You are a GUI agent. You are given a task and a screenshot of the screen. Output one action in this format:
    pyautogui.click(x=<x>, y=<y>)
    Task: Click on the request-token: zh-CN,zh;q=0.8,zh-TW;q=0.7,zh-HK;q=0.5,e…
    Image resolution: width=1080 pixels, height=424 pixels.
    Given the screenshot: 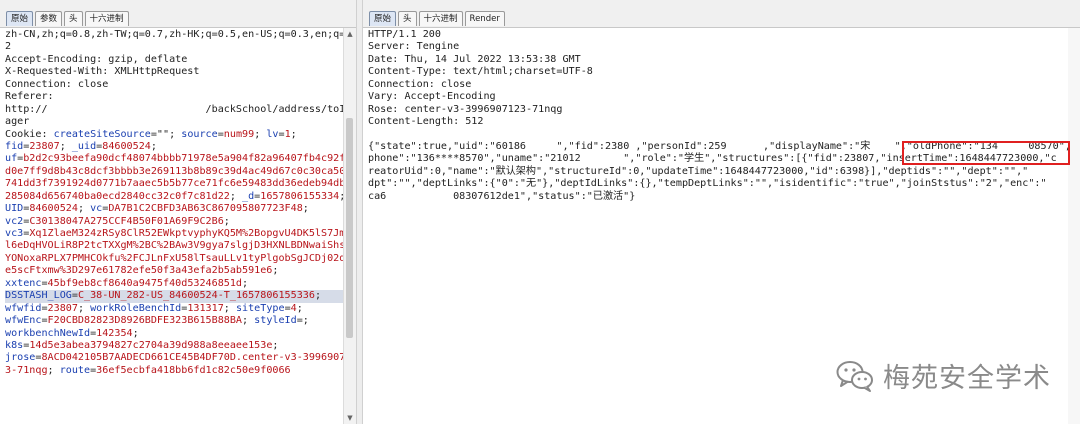 What is the action you would take?
    pyautogui.click(x=180, y=34)
    